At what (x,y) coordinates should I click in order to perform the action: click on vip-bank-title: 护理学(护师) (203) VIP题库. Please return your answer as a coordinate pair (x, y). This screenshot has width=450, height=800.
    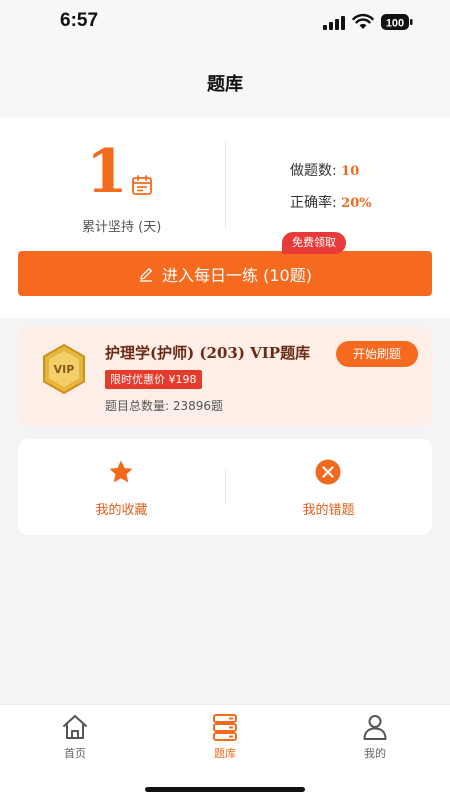
    Looking at the image, I should click on (208, 353).